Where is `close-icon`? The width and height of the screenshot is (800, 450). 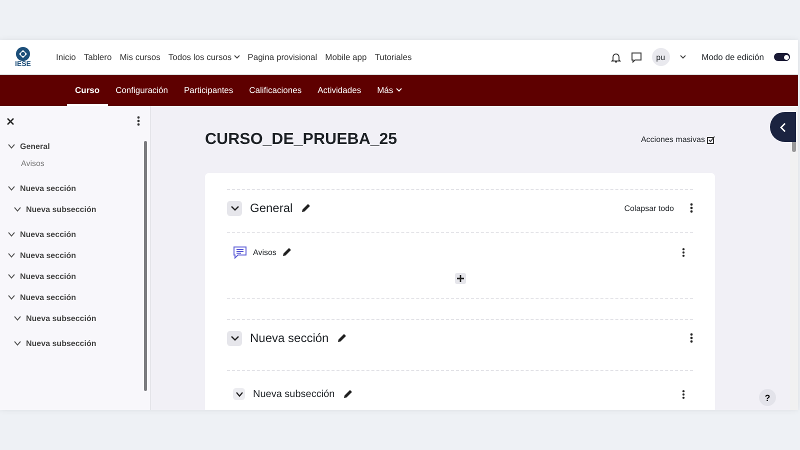 close-icon is located at coordinates (10, 121).